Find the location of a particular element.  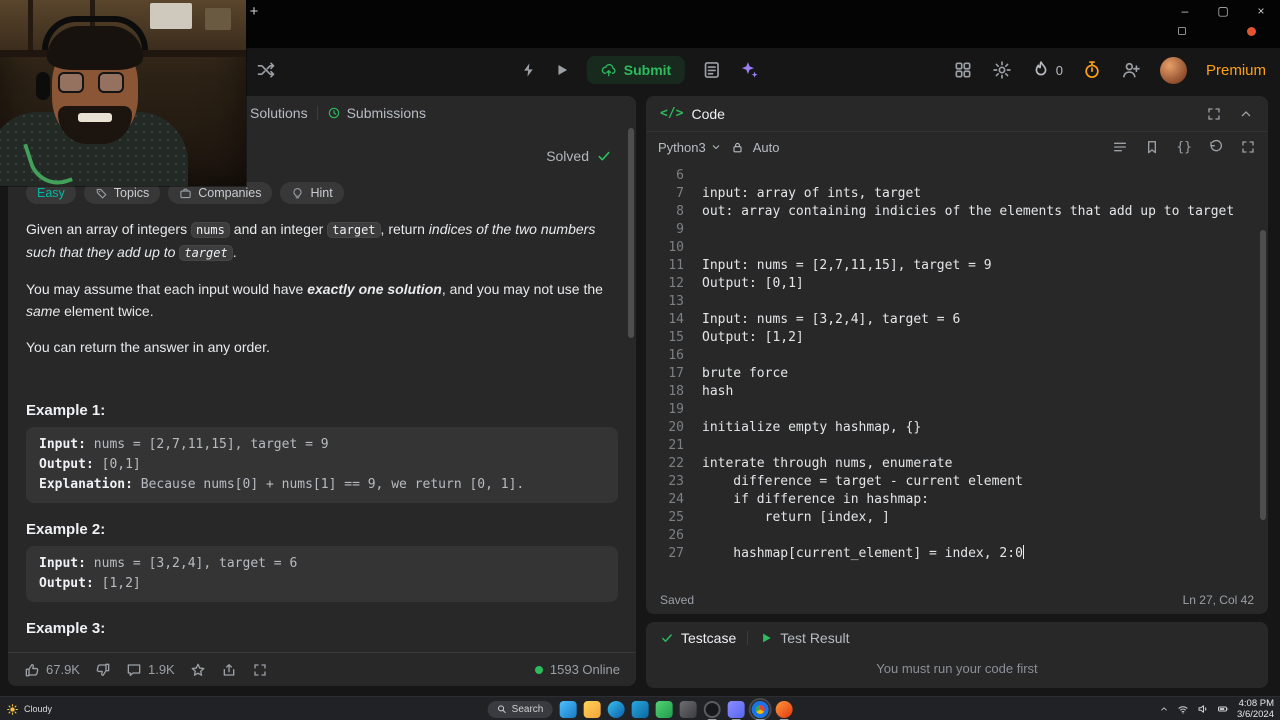

wifi-icon is located at coordinates (1183, 709).